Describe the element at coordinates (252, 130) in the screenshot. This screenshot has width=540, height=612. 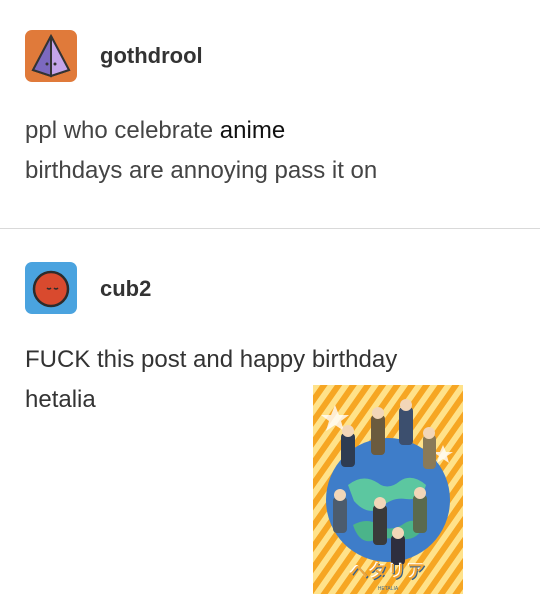
I see `post-text-word: anime` at that location.